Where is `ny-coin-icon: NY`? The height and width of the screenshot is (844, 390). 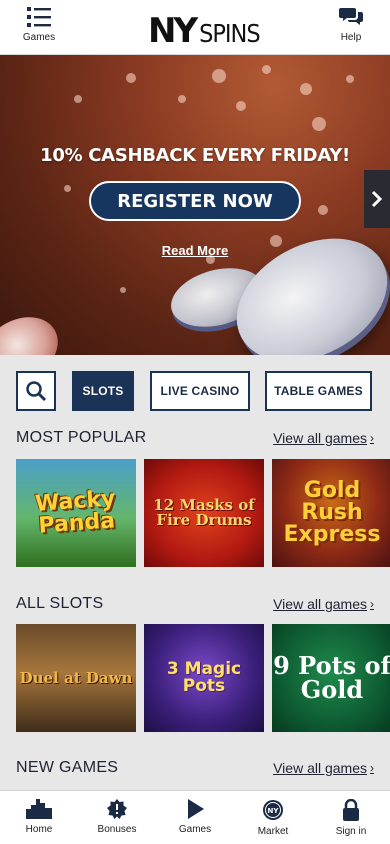 ny-coin-icon: NY is located at coordinates (273, 810).